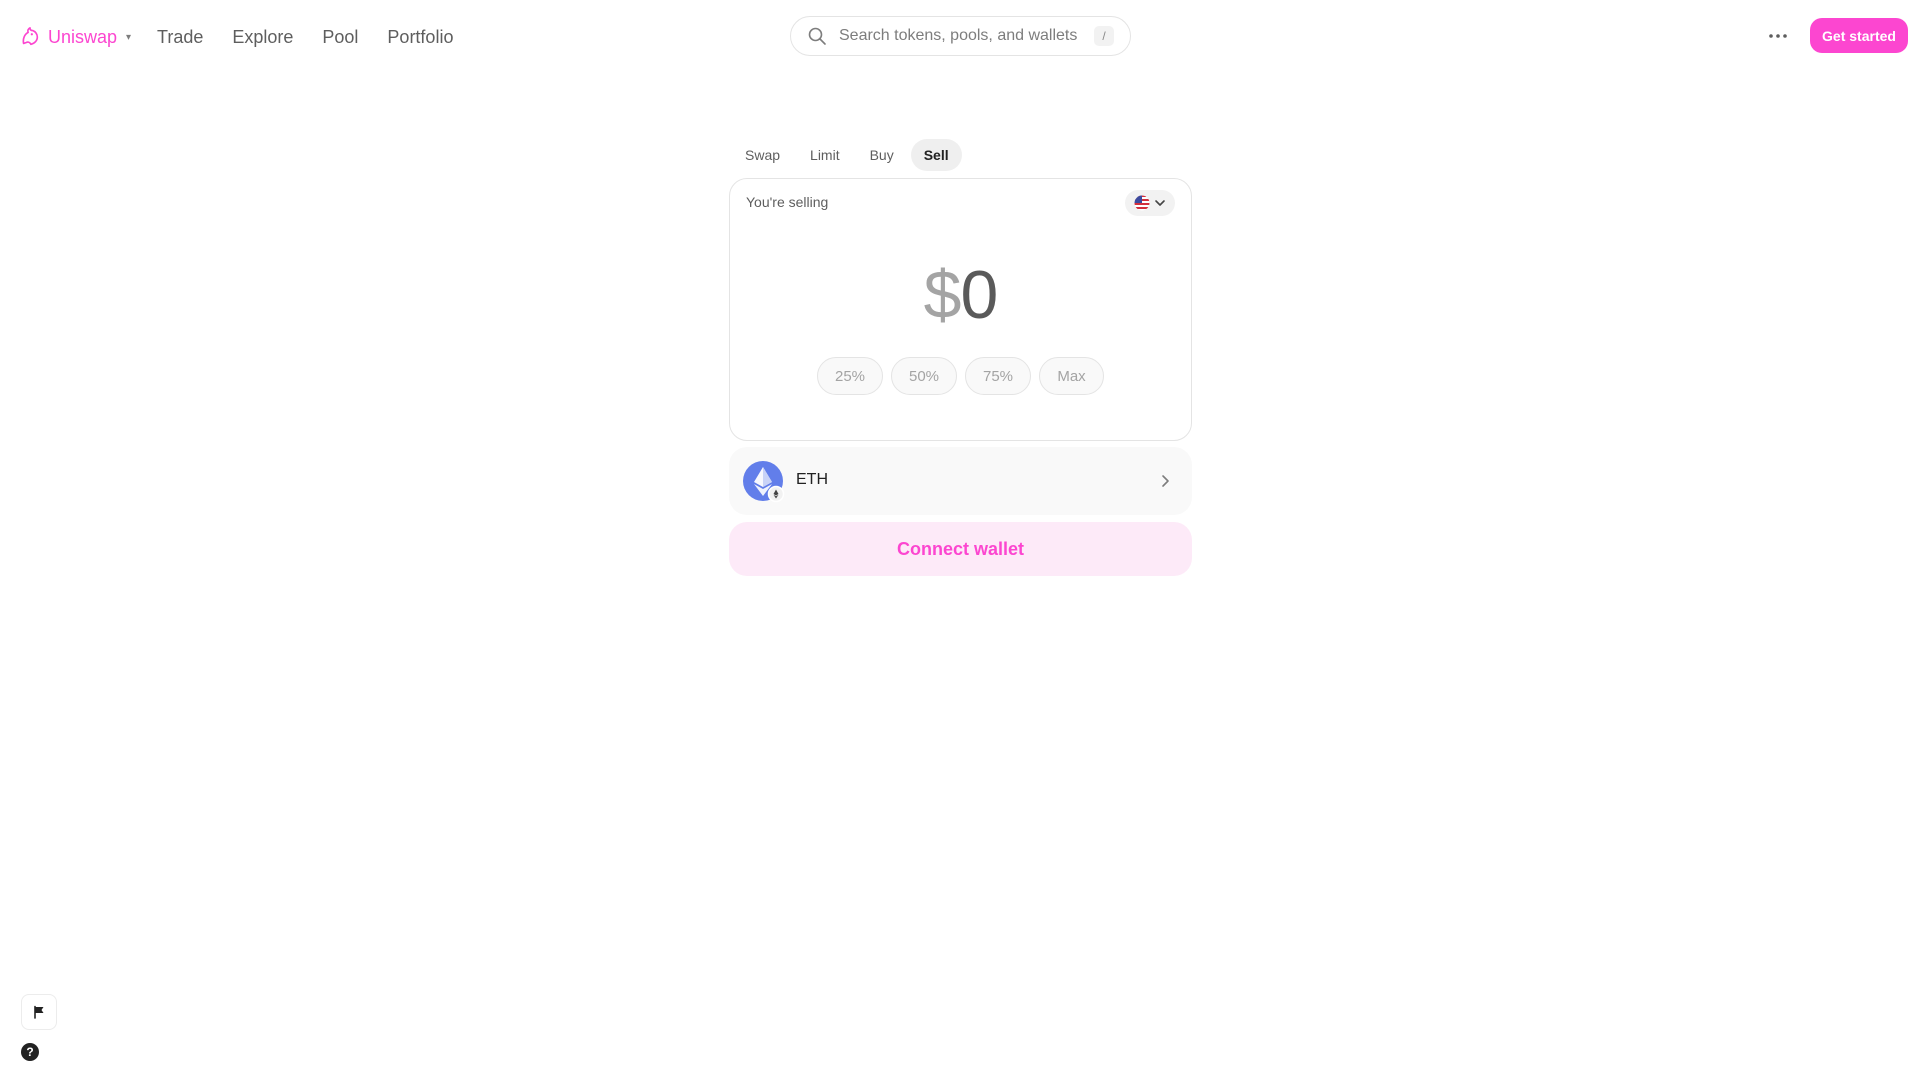 This screenshot has height=1080, width=1920. I want to click on flag-icon, so click(39, 1012).